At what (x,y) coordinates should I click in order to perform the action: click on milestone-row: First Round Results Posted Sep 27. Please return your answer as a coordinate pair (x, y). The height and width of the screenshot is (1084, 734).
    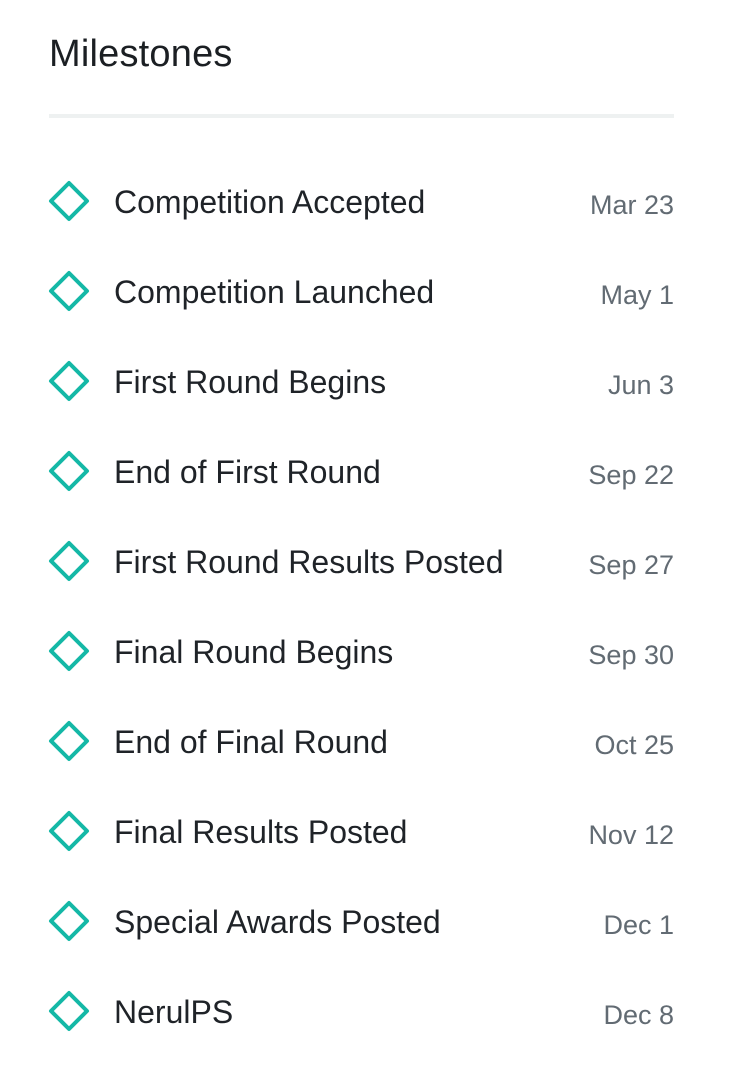
    Looking at the image, I should click on (367, 563).